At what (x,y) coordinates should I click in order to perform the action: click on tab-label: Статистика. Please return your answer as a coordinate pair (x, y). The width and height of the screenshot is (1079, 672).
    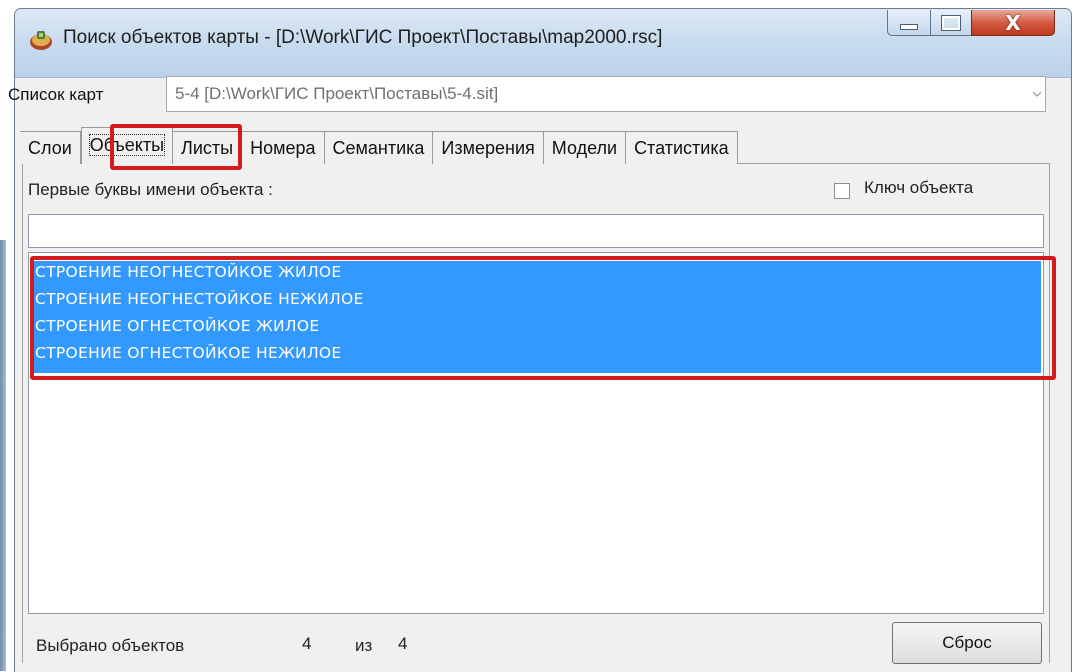
    Looking at the image, I should click on (681, 148).